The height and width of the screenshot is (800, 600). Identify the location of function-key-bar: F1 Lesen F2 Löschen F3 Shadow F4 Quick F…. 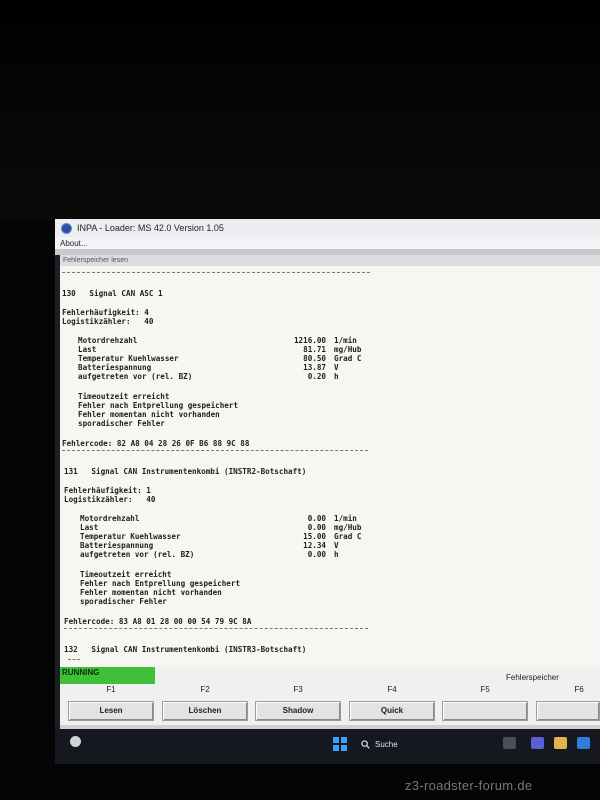
(330, 705).